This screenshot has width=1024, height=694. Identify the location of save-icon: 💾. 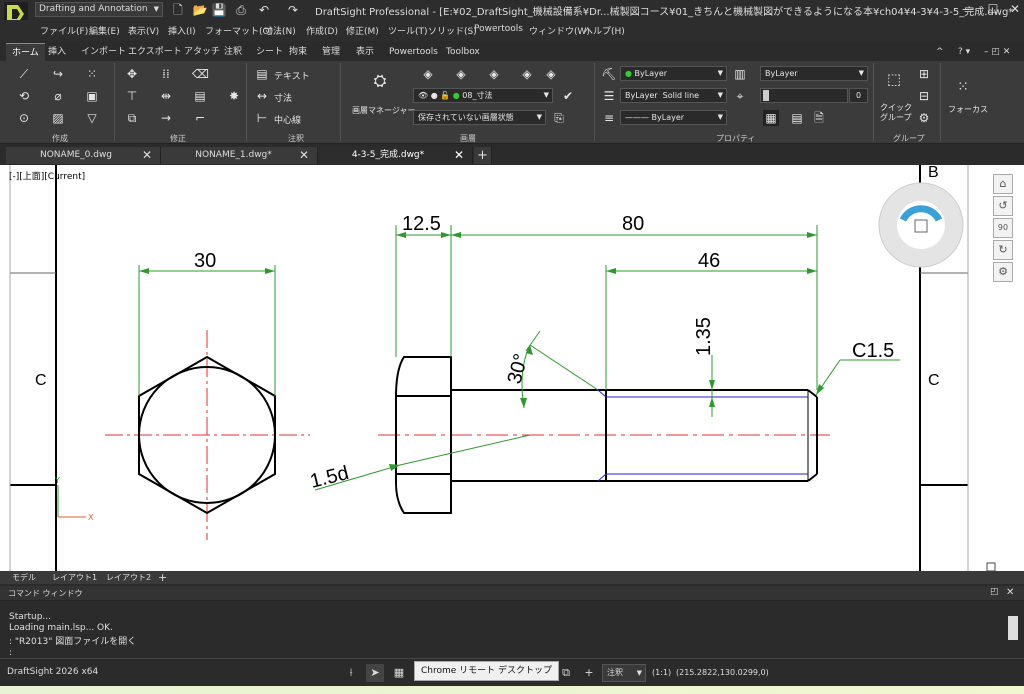
(219, 10).